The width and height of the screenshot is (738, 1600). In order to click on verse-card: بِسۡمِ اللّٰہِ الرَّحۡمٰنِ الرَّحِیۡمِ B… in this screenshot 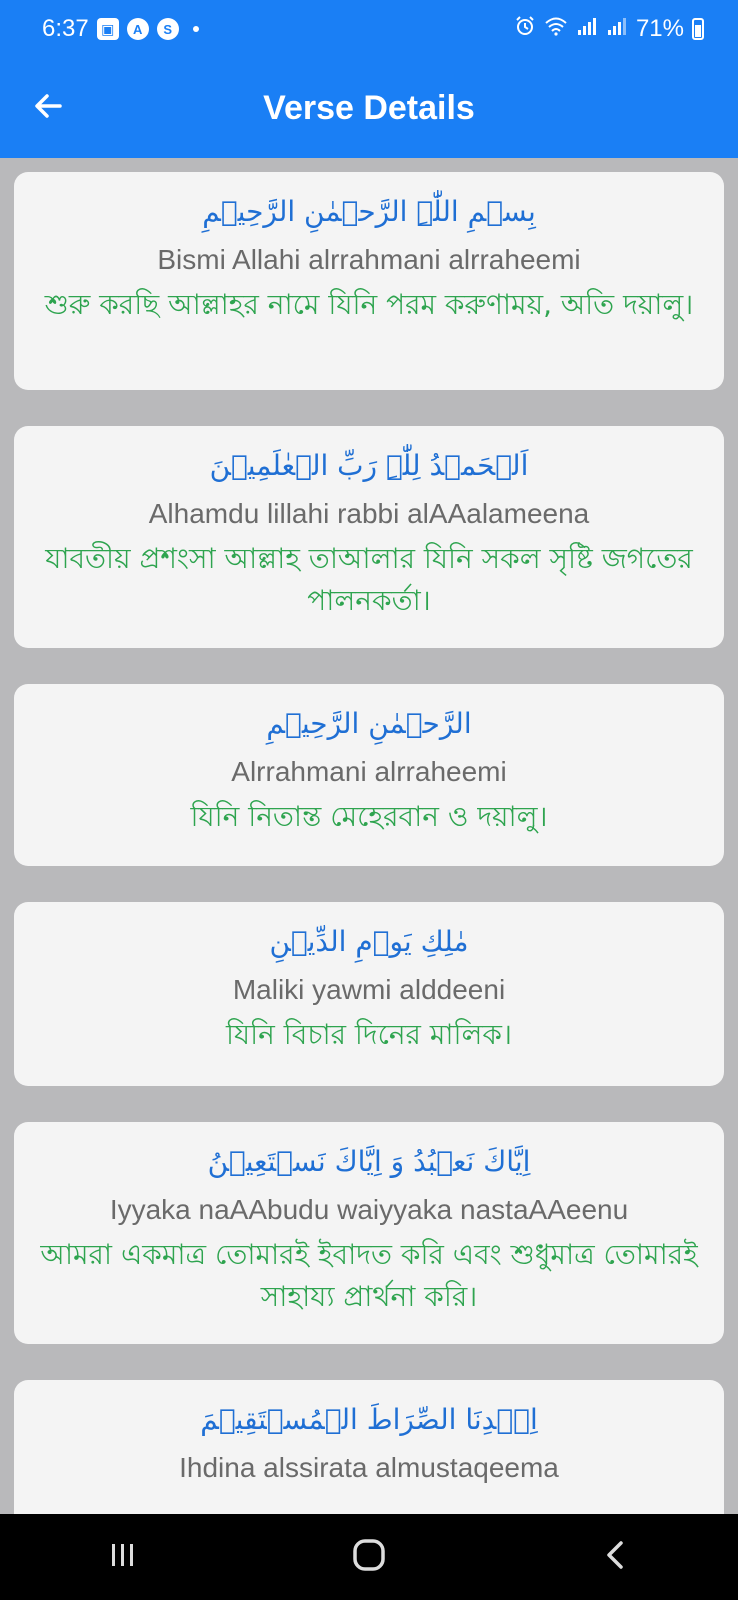, I will do `click(369, 281)`.